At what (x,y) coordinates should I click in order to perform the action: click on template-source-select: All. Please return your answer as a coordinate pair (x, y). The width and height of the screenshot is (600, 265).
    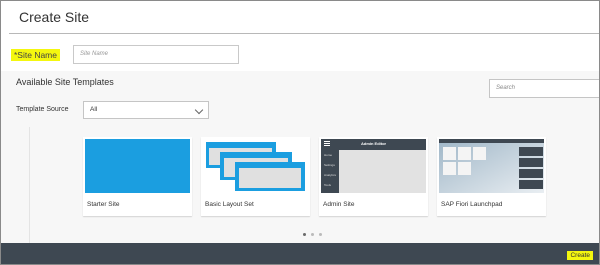
    Looking at the image, I should click on (146, 110).